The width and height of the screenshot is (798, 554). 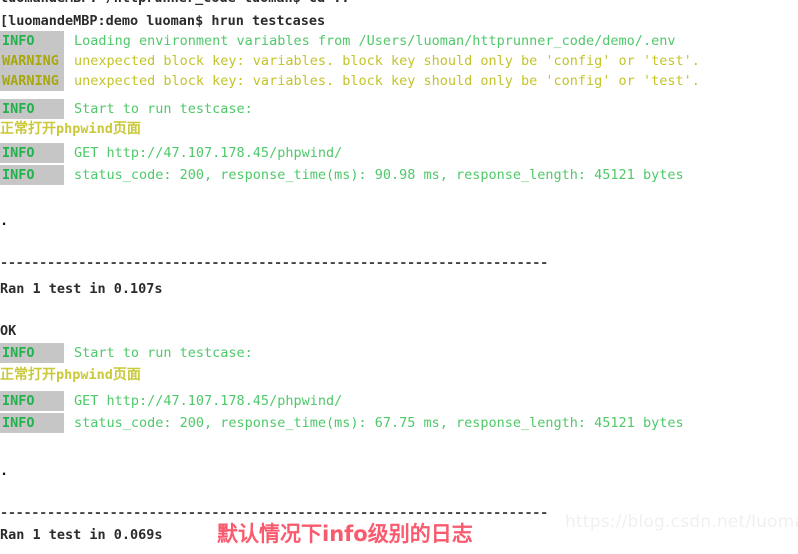 What do you see at coordinates (8, 331) in the screenshot?
I see `plain-output-line: OK` at bounding box center [8, 331].